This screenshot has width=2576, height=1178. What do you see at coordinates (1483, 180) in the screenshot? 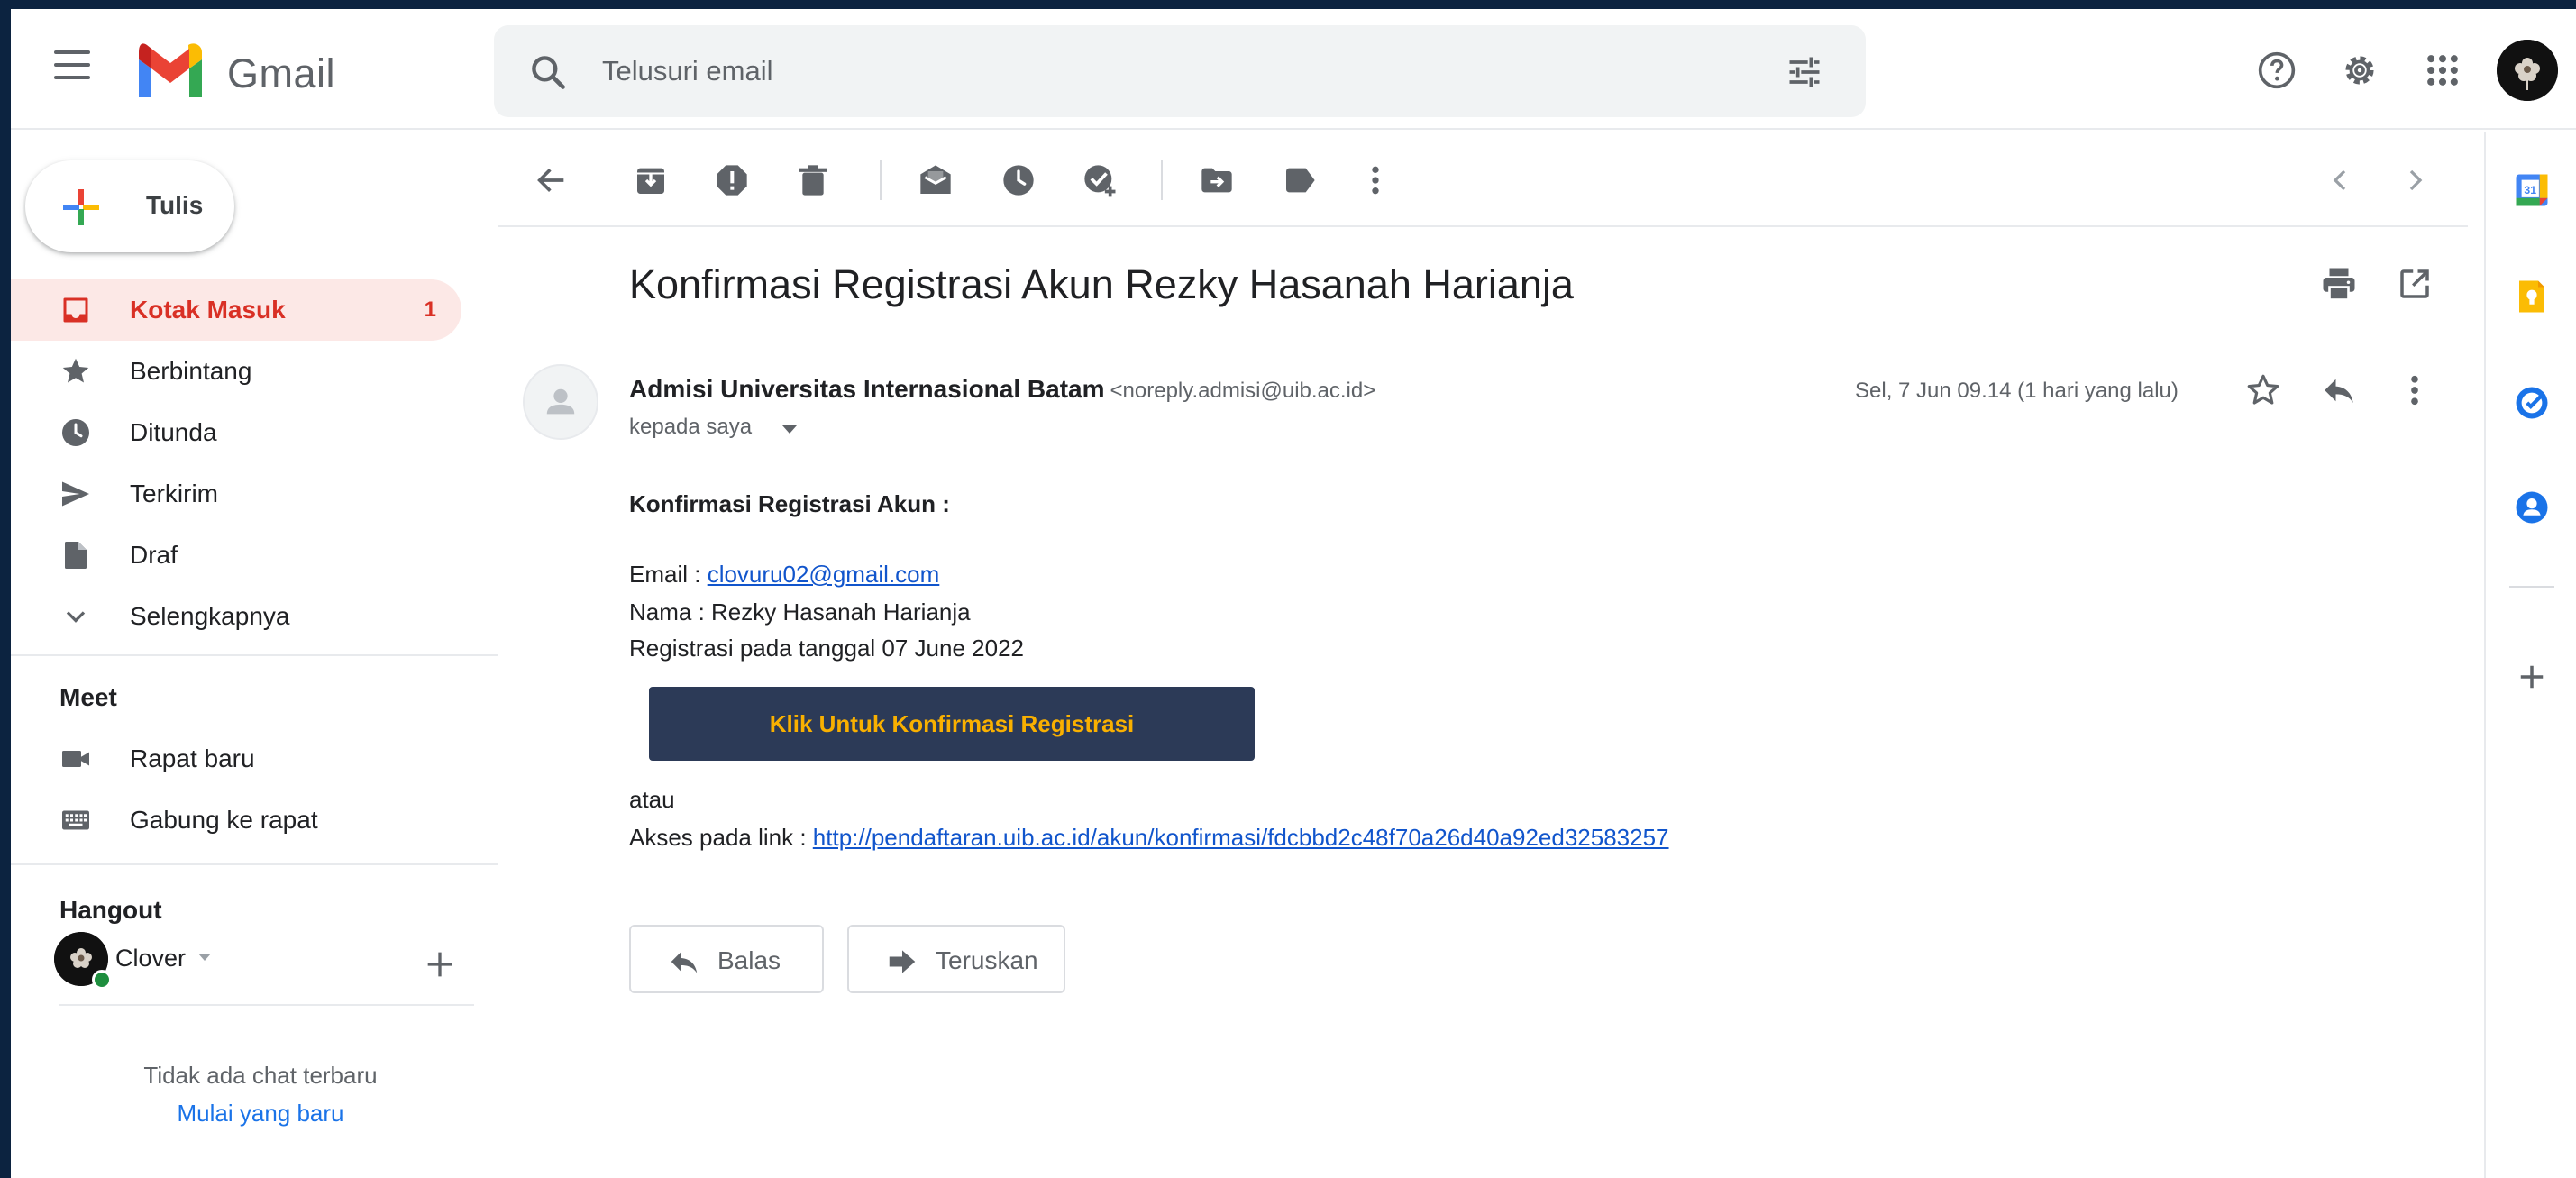
I see `message-toolbar` at bounding box center [1483, 180].